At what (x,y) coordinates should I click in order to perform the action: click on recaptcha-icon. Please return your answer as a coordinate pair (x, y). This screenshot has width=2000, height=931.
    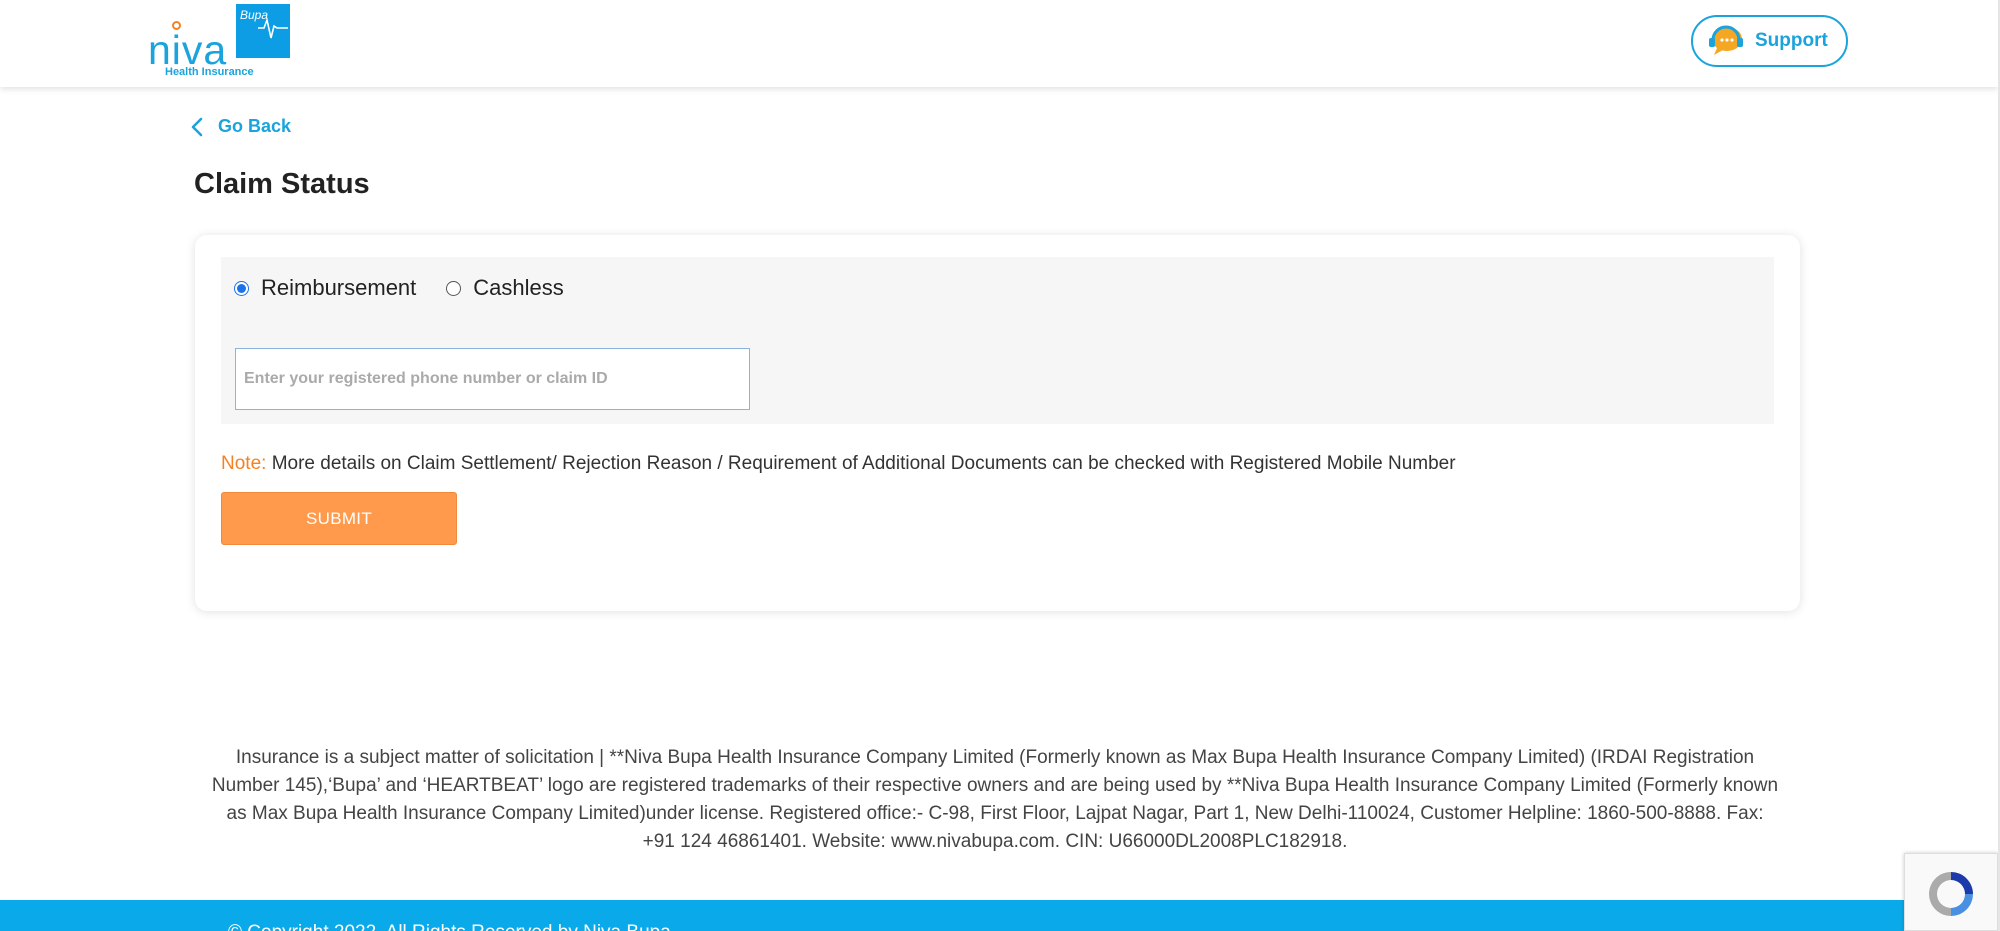
    Looking at the image, I should click on (1951, 894).